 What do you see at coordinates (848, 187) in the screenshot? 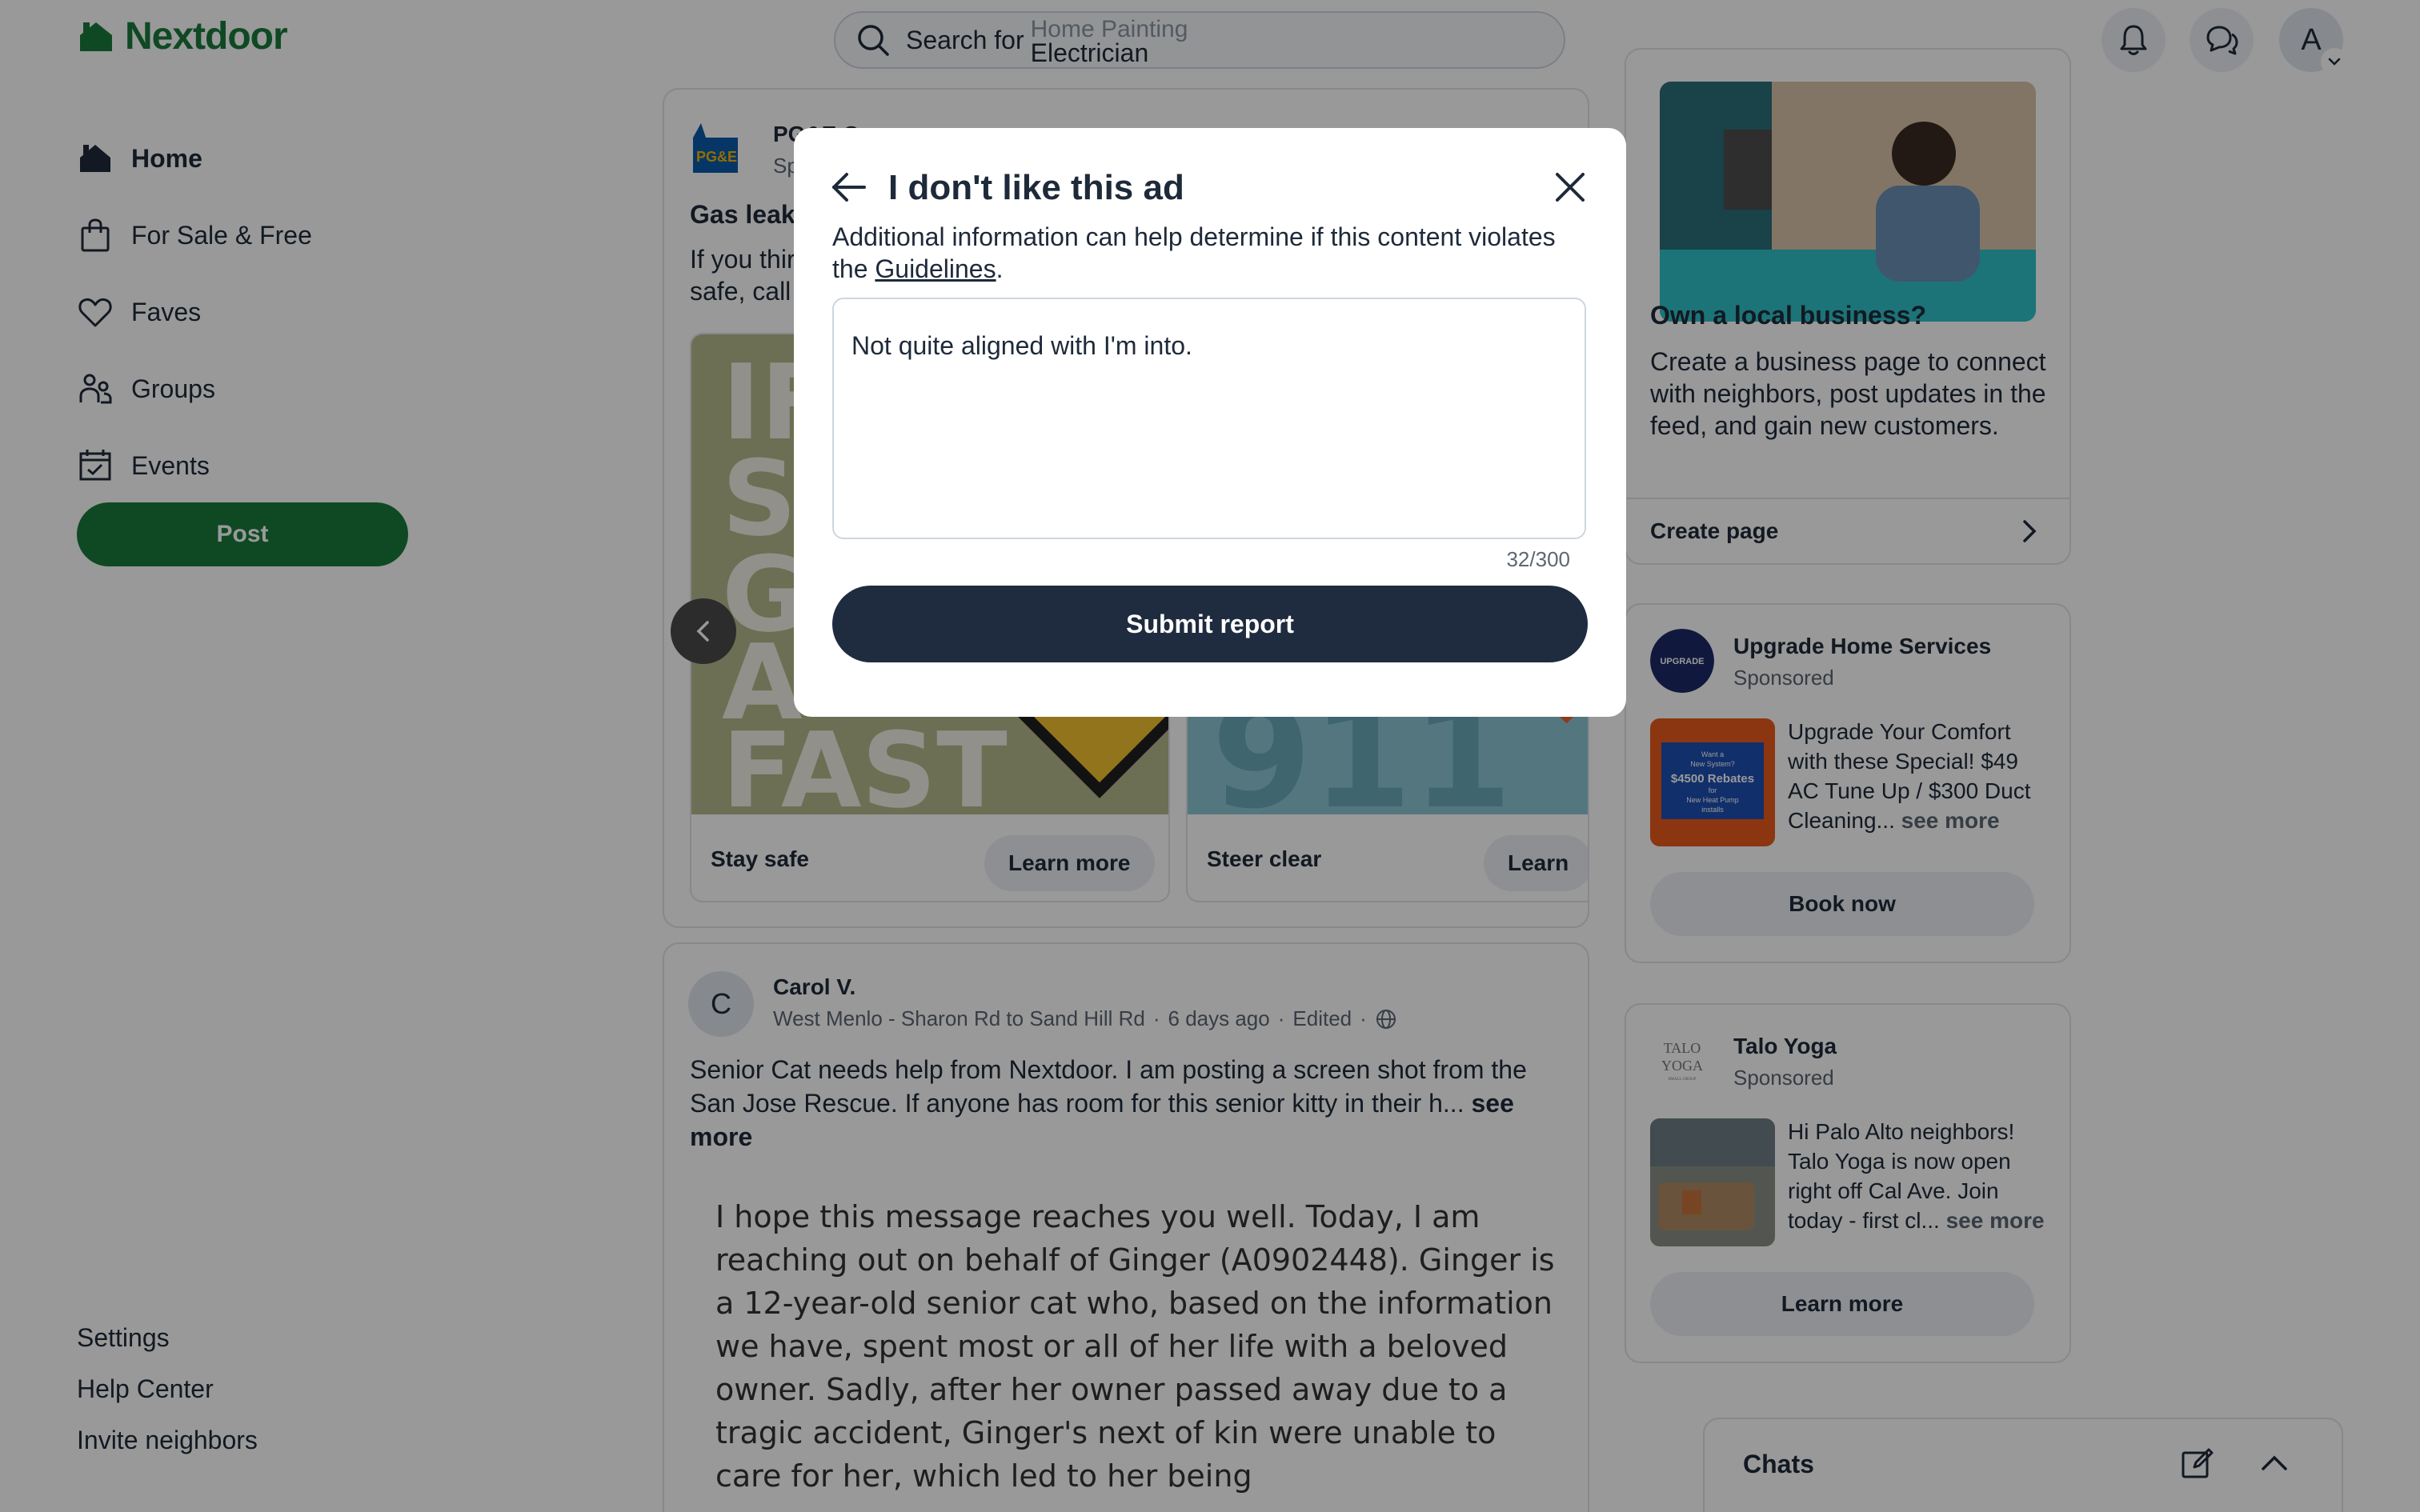
I see `arrow-left-icon` at bounding box center [848, 187].